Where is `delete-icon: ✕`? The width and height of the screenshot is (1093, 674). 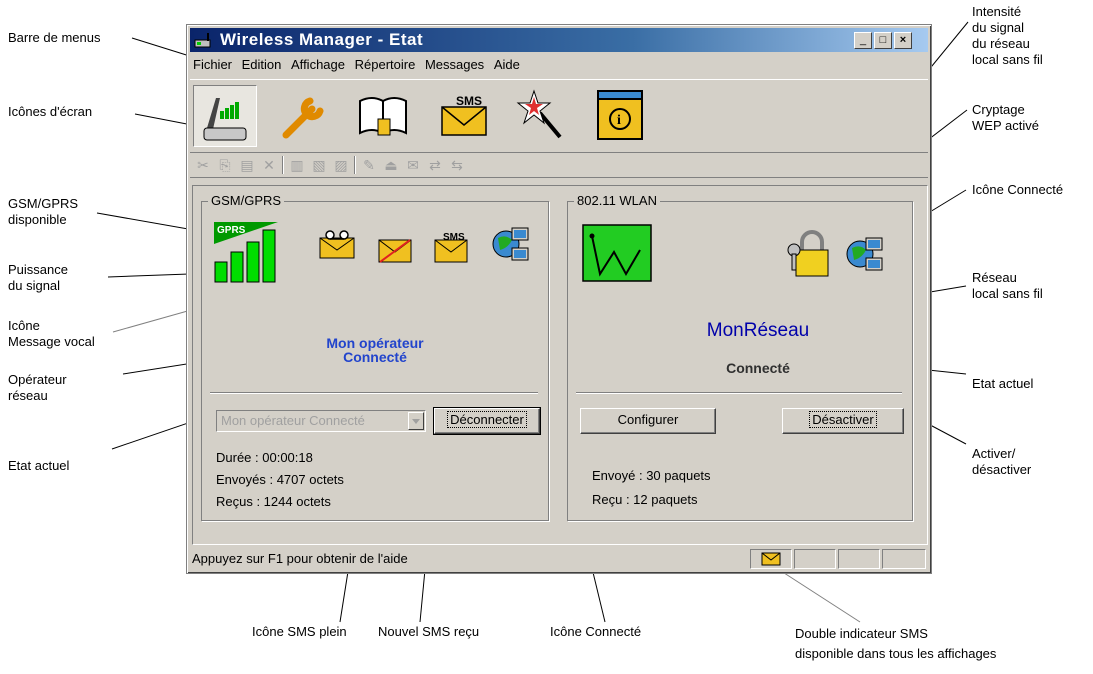
delete-icon: ✕ is located at coordinates (269, 165).